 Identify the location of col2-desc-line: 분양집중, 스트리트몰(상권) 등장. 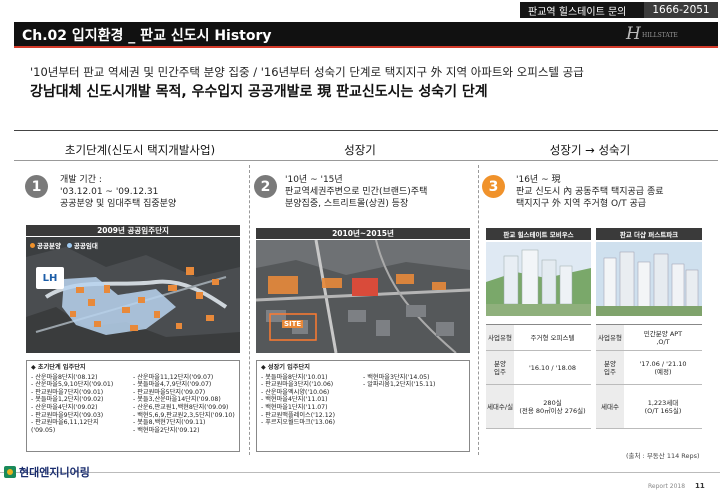
(347, 204).